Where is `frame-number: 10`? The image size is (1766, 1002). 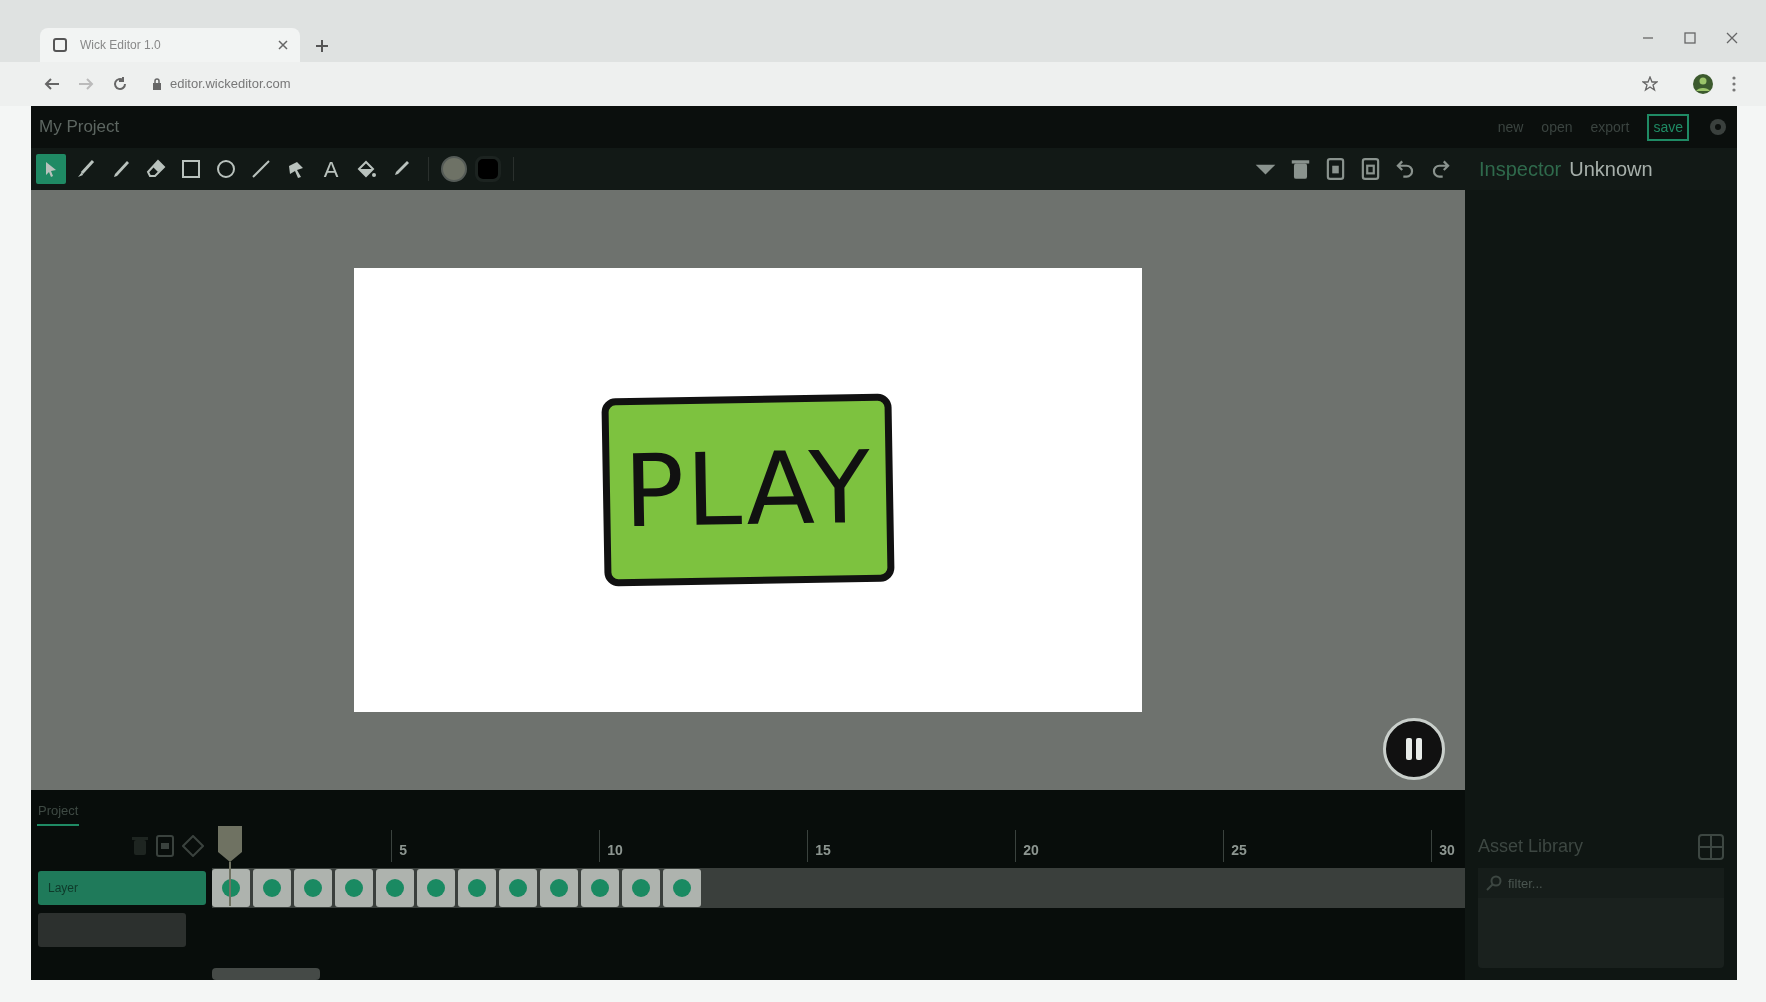
frame-number: 10 is located at coordinates (615, 850).